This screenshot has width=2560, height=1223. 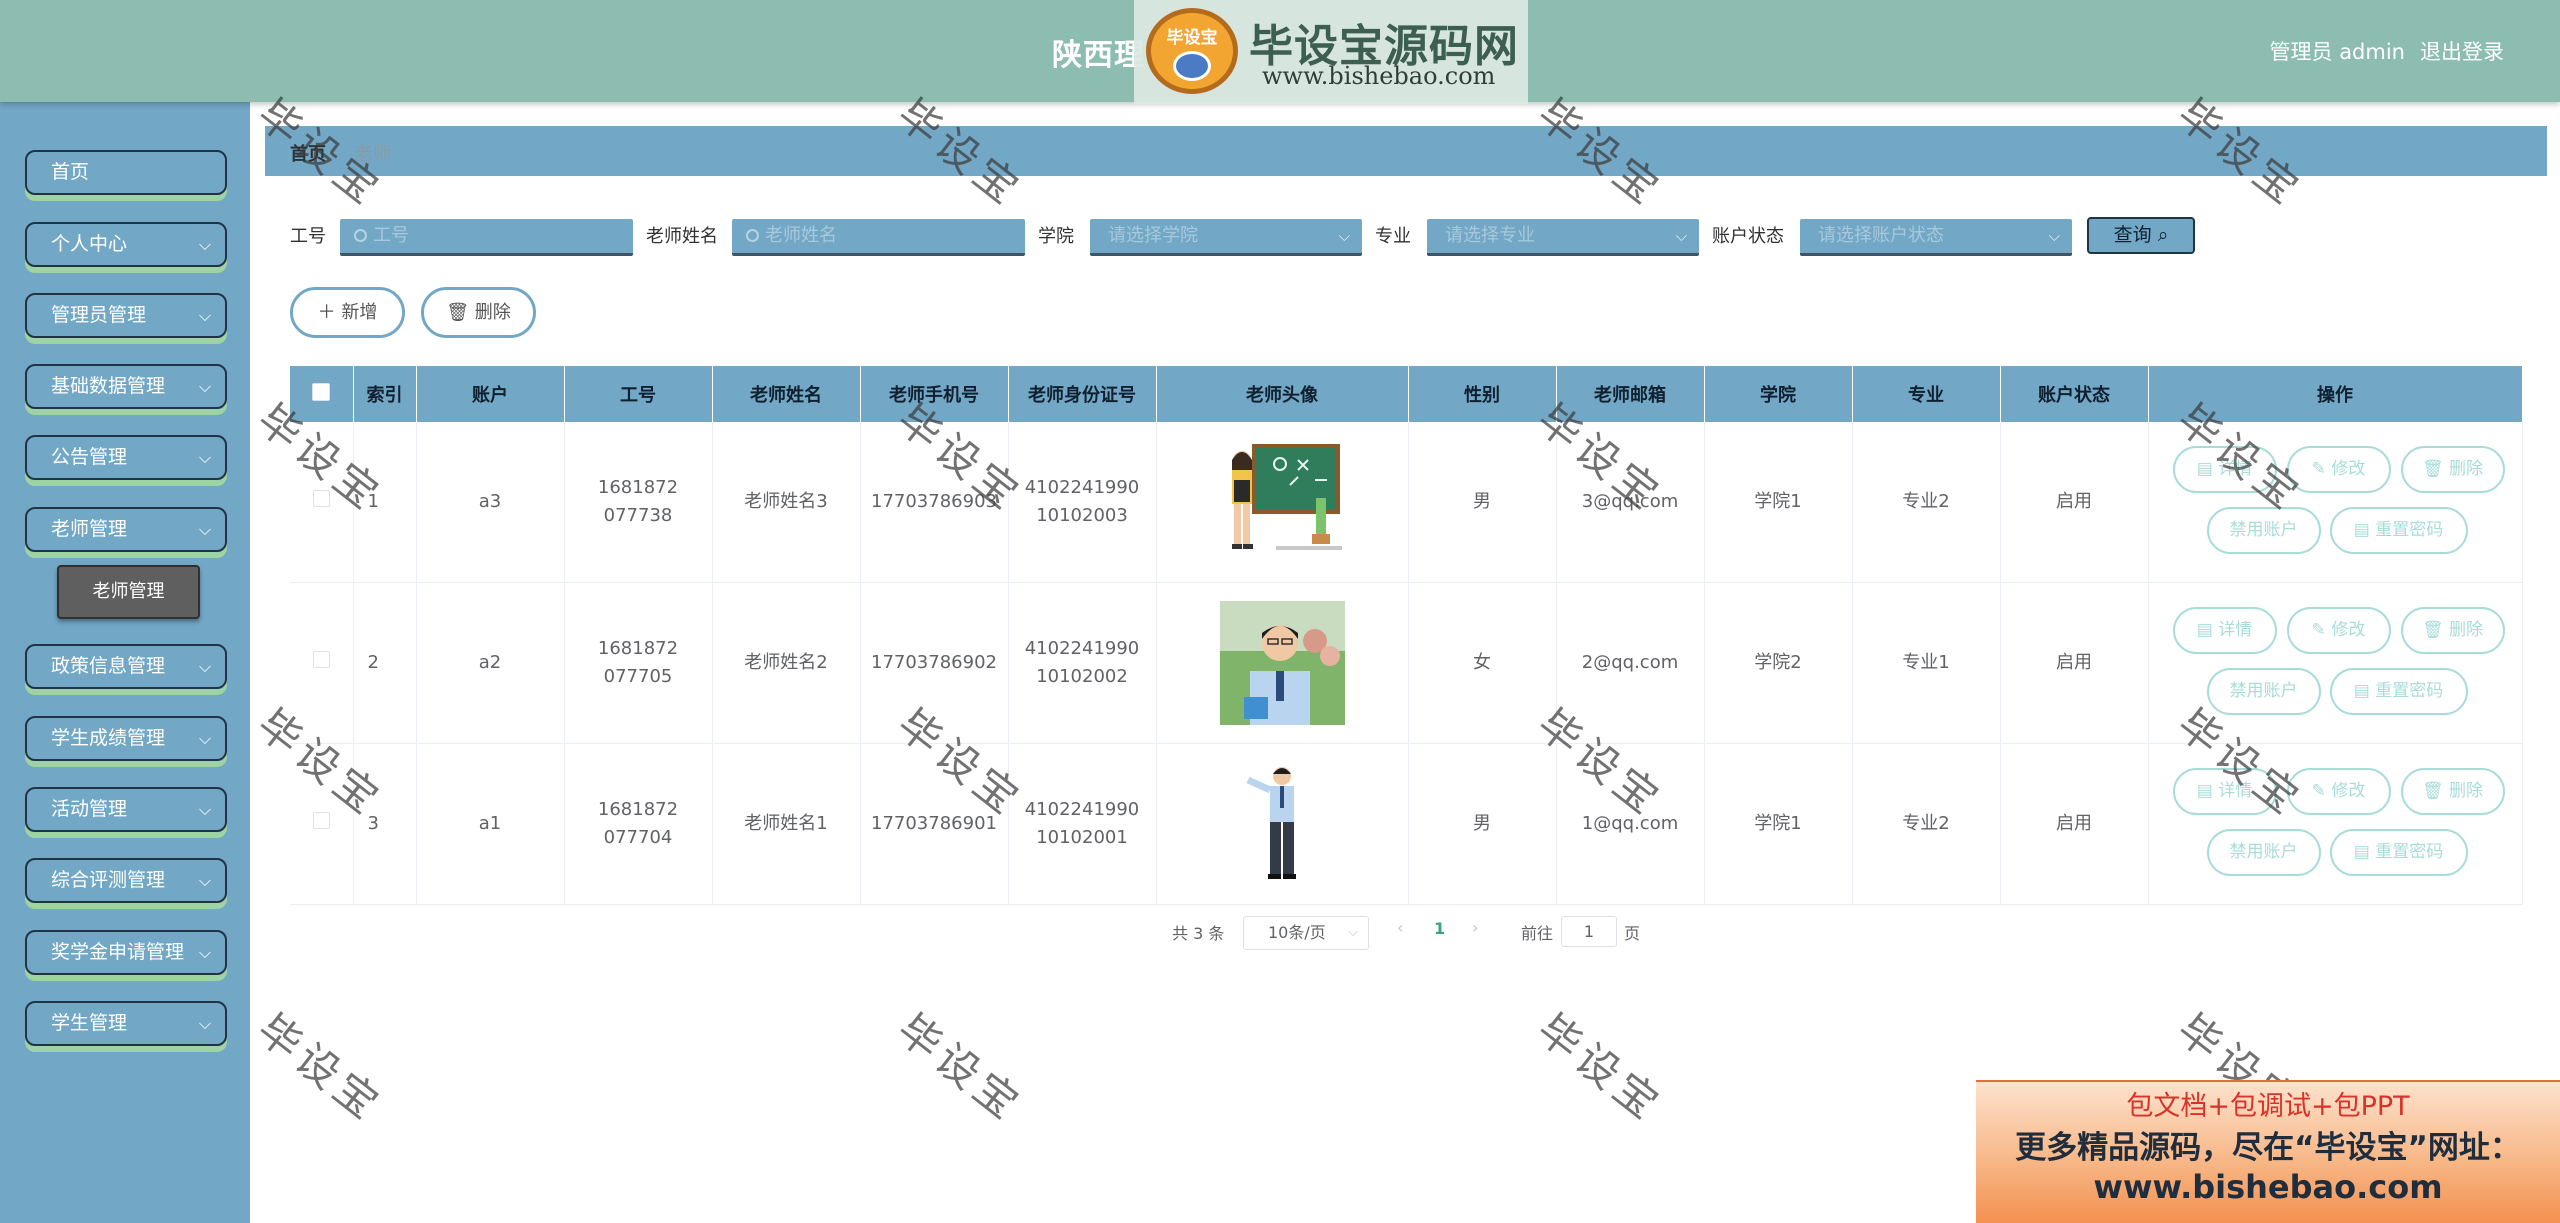 What do you see at coordinates (878, 237) in the screenshot?
I see `teacher-name-search-input: 老师姓名` at bounding box center [878, 237].